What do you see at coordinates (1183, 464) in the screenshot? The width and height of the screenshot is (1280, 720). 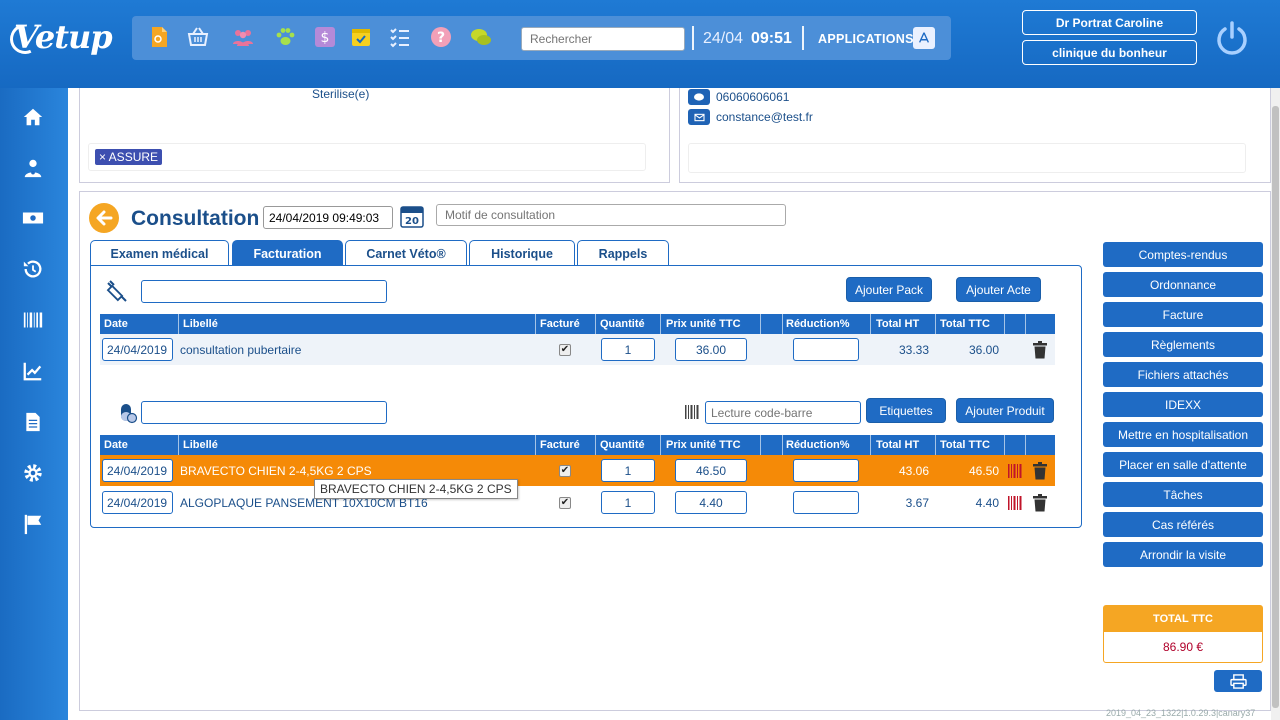 I see `waiting-room-button: Placer en salle d'attente` at bounding box center [1183, 464].